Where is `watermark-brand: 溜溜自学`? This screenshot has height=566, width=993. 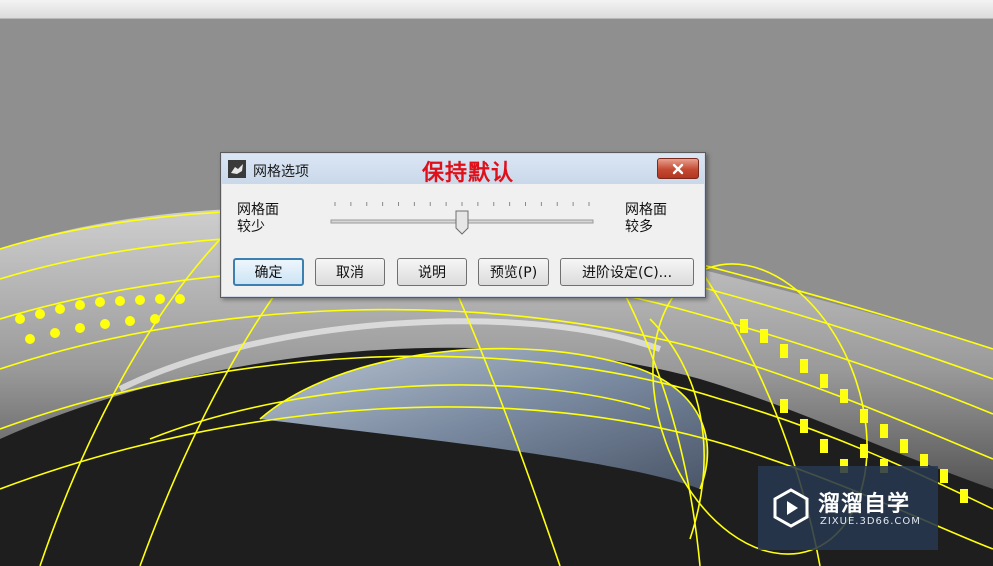 watermark-brand: 溜溜自学 is located at coordinates (864, 504).